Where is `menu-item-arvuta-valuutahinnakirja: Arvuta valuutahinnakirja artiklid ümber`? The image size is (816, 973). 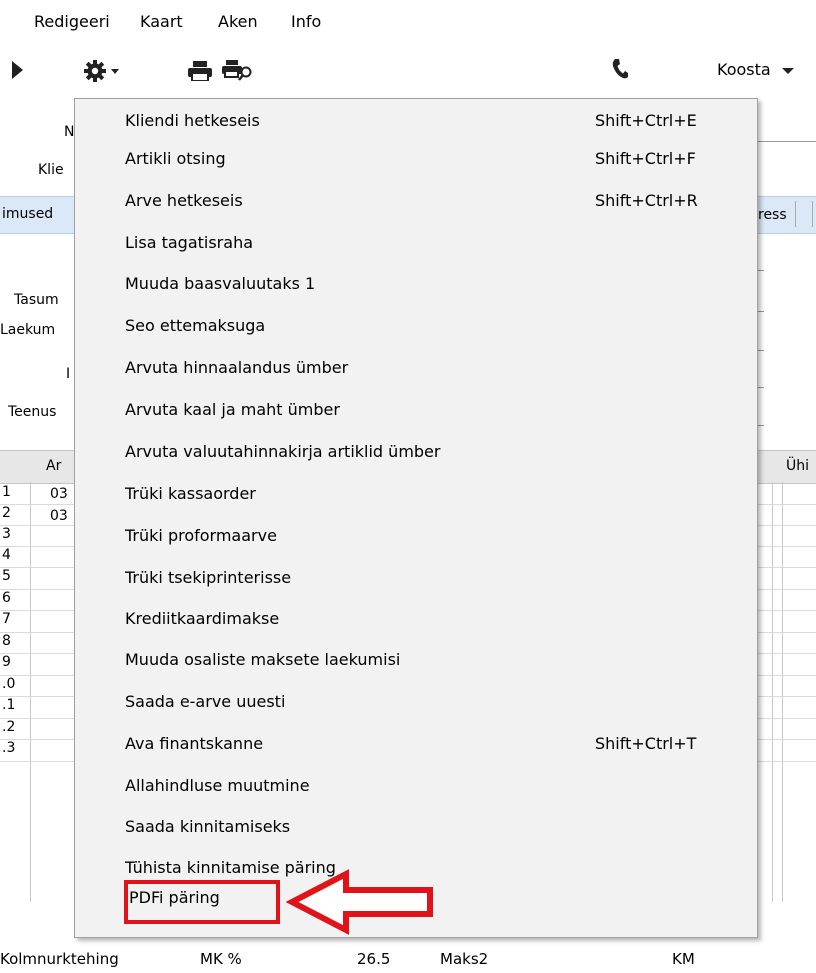 menu-item-arvuta-valuutahinnakirja: Arvuta valuutahinnakirja artiklid ümber is located at coordinates (416, 452).